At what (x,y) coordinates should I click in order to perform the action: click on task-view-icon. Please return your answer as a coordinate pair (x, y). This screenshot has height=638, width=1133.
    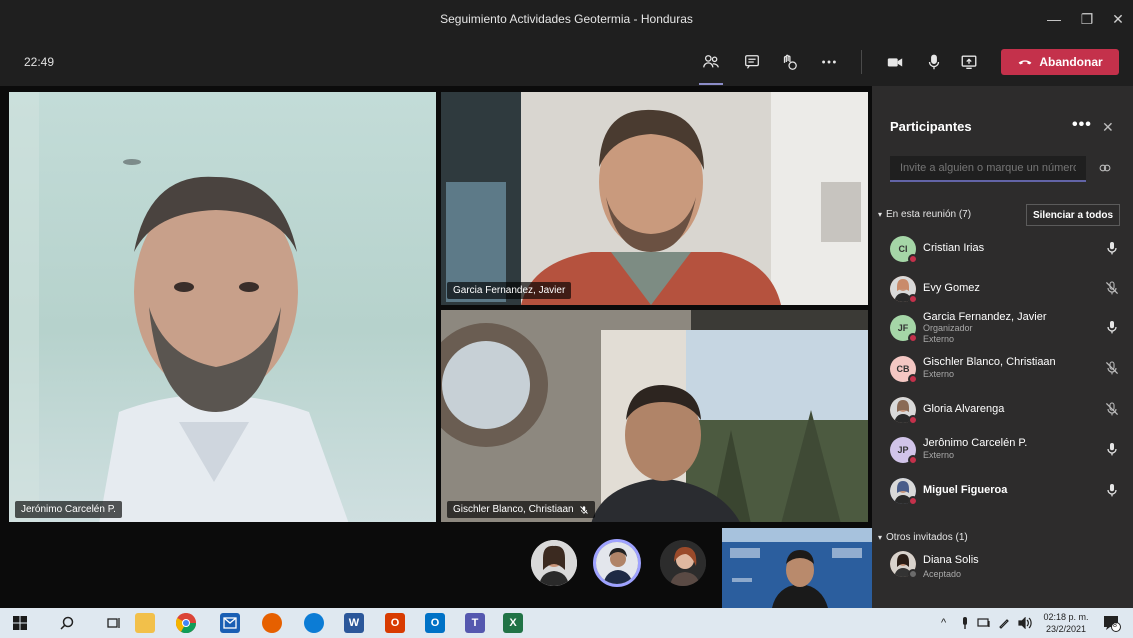
    Looking at the image, I should click on (114, 623).